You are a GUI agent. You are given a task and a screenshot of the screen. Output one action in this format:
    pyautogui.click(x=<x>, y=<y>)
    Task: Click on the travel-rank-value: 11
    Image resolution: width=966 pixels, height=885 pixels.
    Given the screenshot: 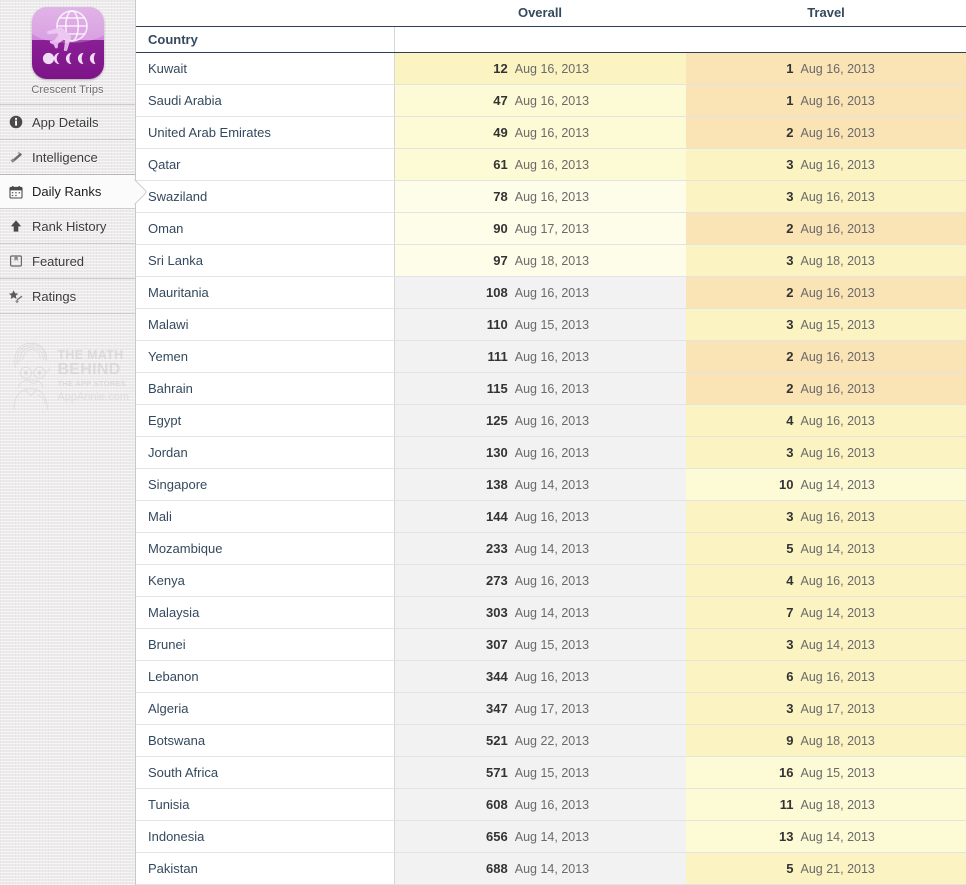 What is the action you would take?
    pyautogui.click(x=786, y=804)
    